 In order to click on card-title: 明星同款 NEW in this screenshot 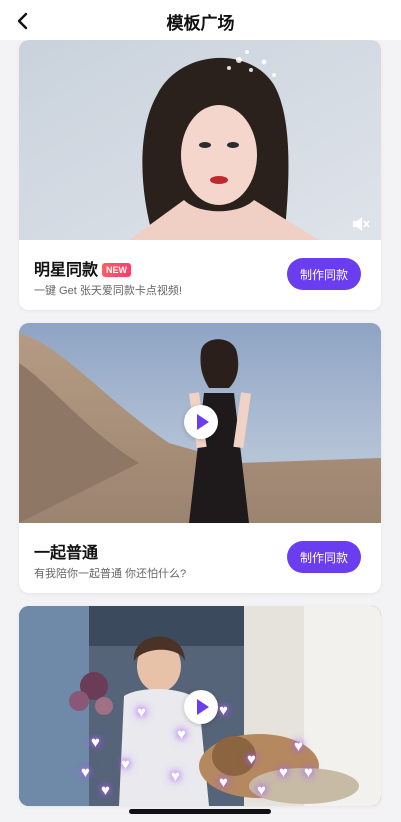, I will do `click(83, 268)`.